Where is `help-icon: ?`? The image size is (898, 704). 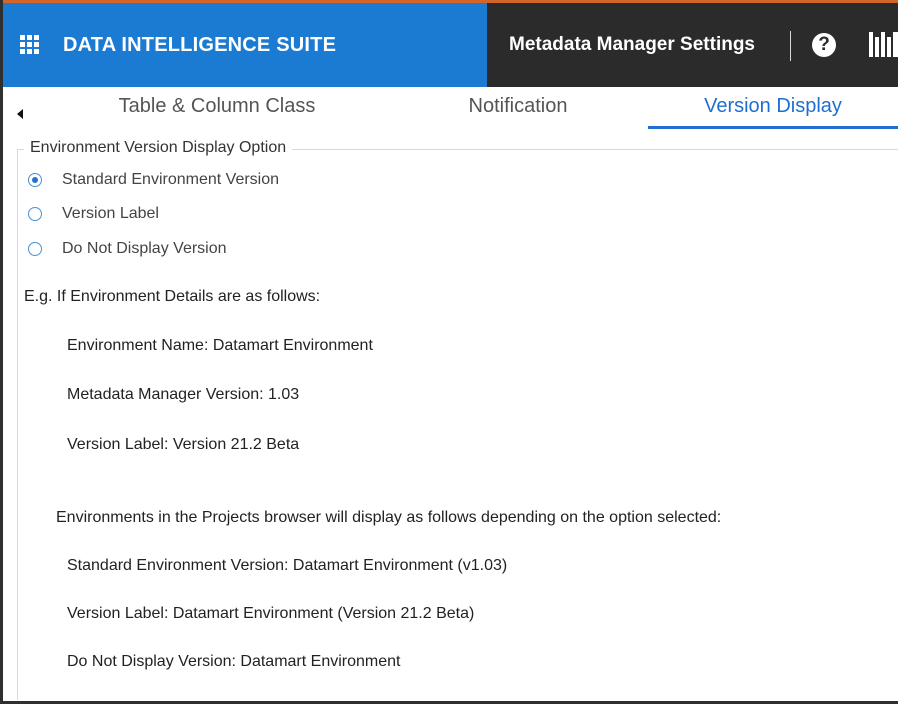
help-icon: ? is located at coordinates (824, 45).